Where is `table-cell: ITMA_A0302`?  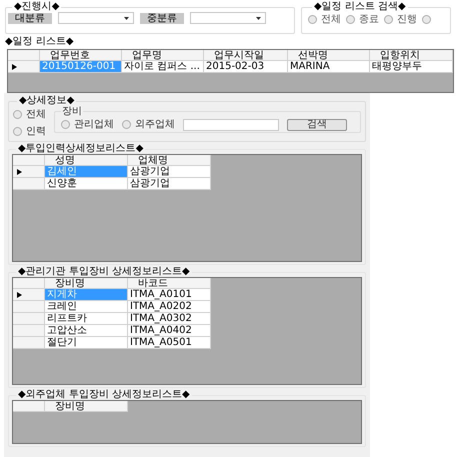
table-cell: ITMA_A0302 is located at coordinates (169, 319).